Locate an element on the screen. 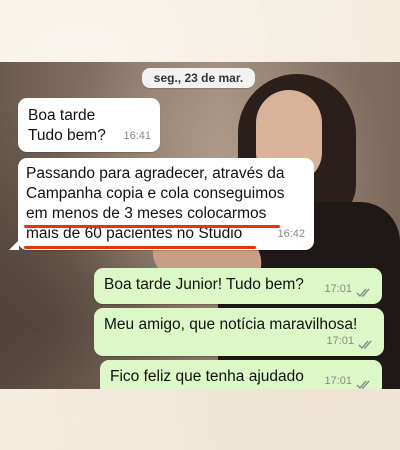 The height and width of the screenshot is (450, 400). message-timestamp: 16:42 is located at coordinates (291, 234).